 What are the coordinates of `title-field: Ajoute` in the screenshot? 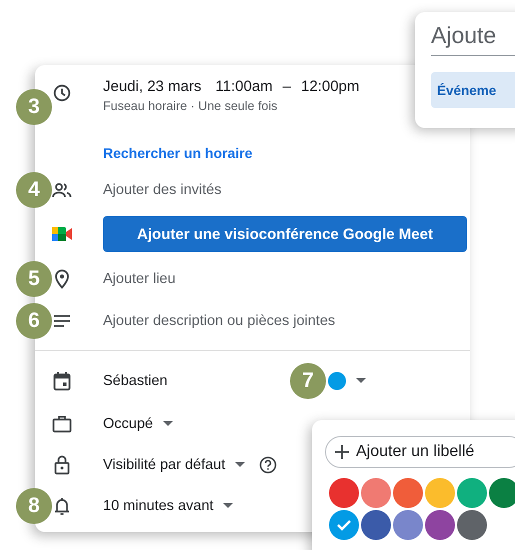 It's located at (463, 35).